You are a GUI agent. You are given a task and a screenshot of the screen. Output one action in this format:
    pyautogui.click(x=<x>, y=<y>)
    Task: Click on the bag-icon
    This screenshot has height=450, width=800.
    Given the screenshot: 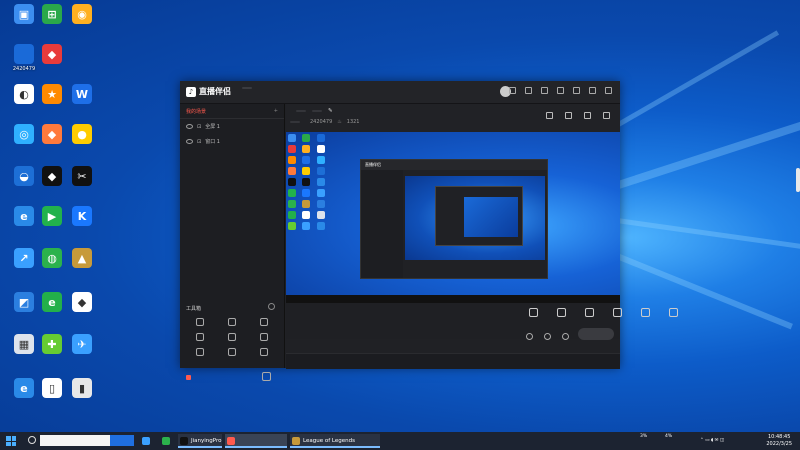 What is the action you would take?
    pyautogui.click(x=568, y=115)
    